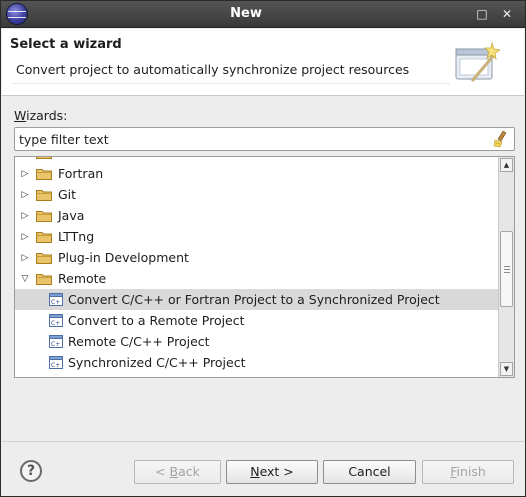  What do you see at coordinates (257, 236) in the screenshot?
I see `tree-folder: ▷ LTTng` at bounding box center [257, 236].